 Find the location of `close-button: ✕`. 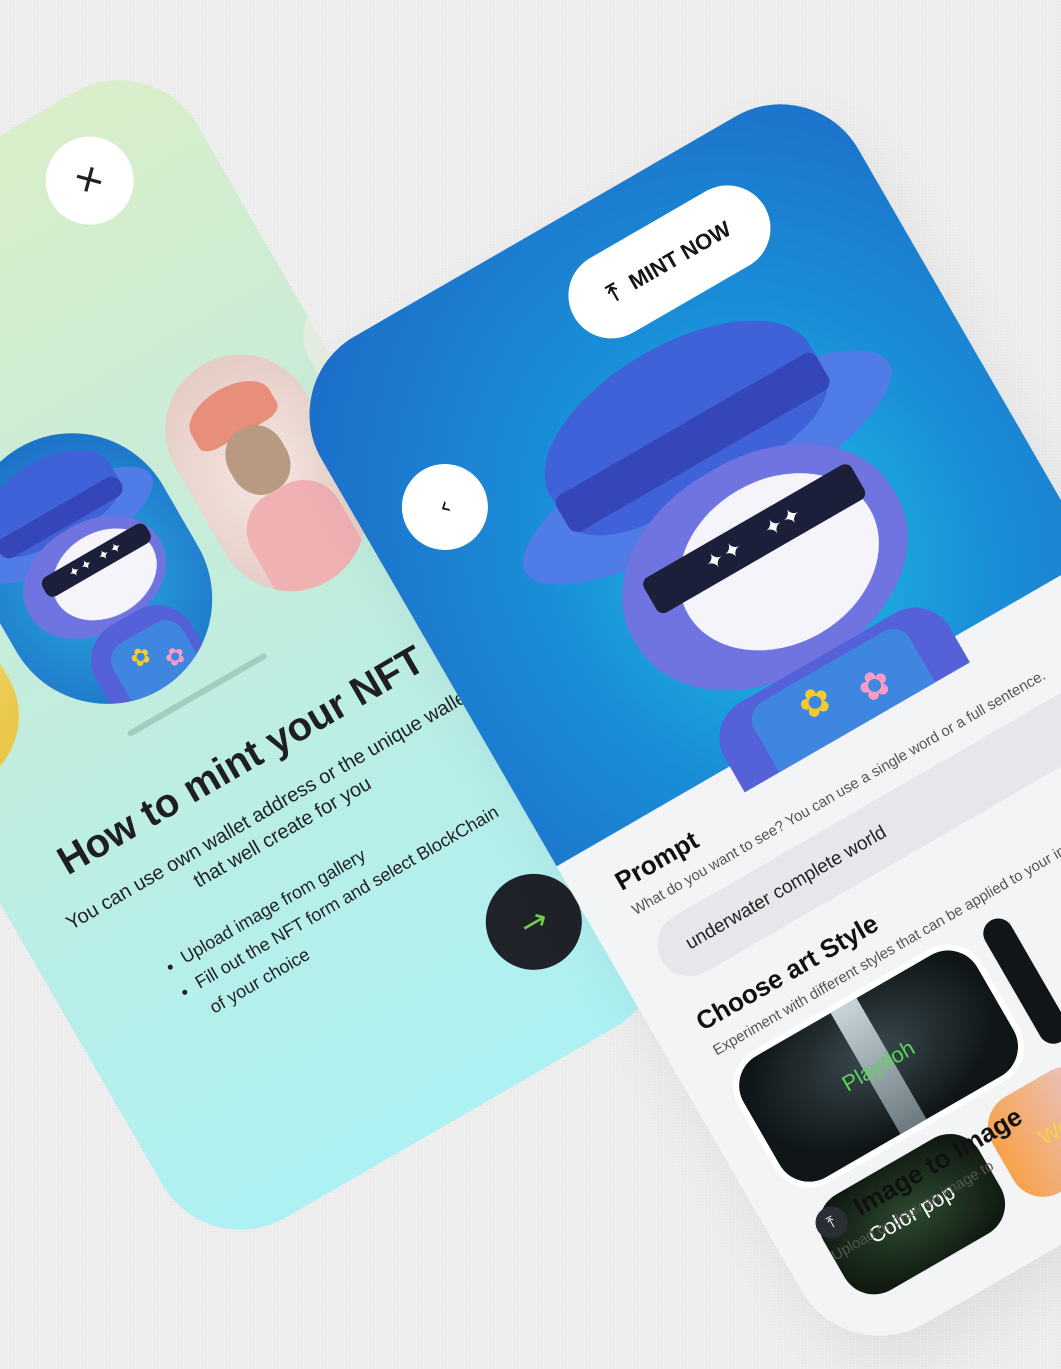

close-button: ✕ is located at coordinates (89, 180).